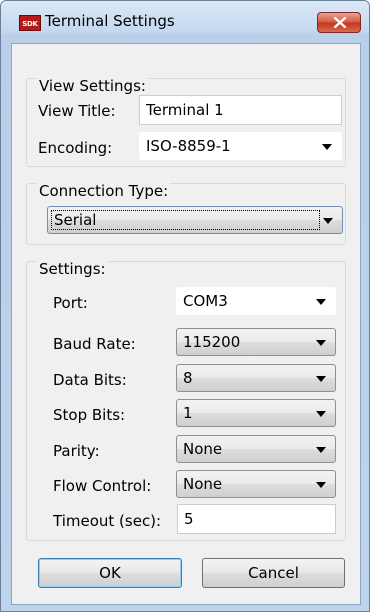 This screenshot has width=370, height=612. Describe the element at coordinates (90, 380) in the screenshot. I see `data-bits-label: Data Bits:` at that location.